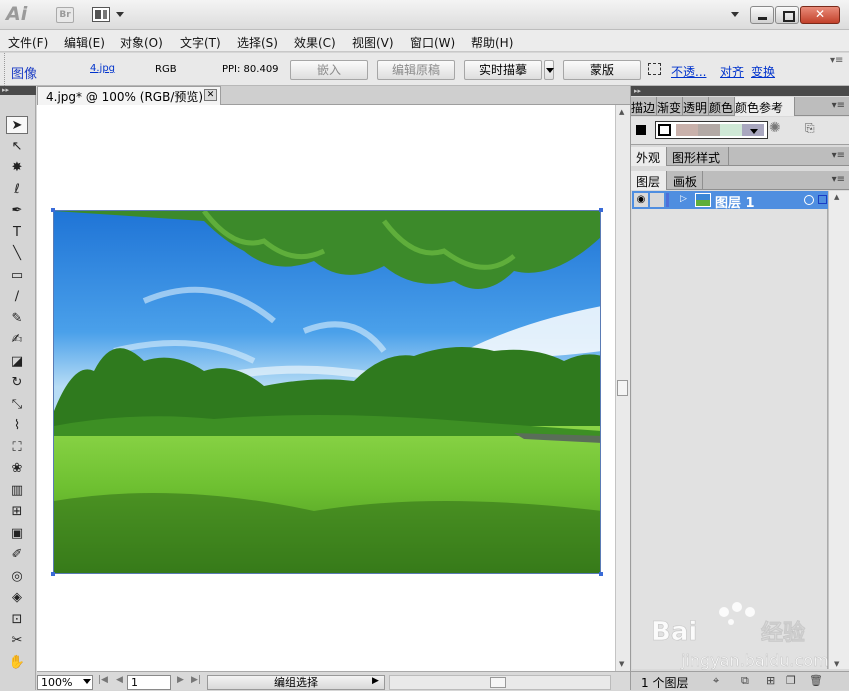 This screenshot has height=691, width=849. Describe the element at coordinates (654, 69) in the screenshot. I see `crop-icon` at that location.